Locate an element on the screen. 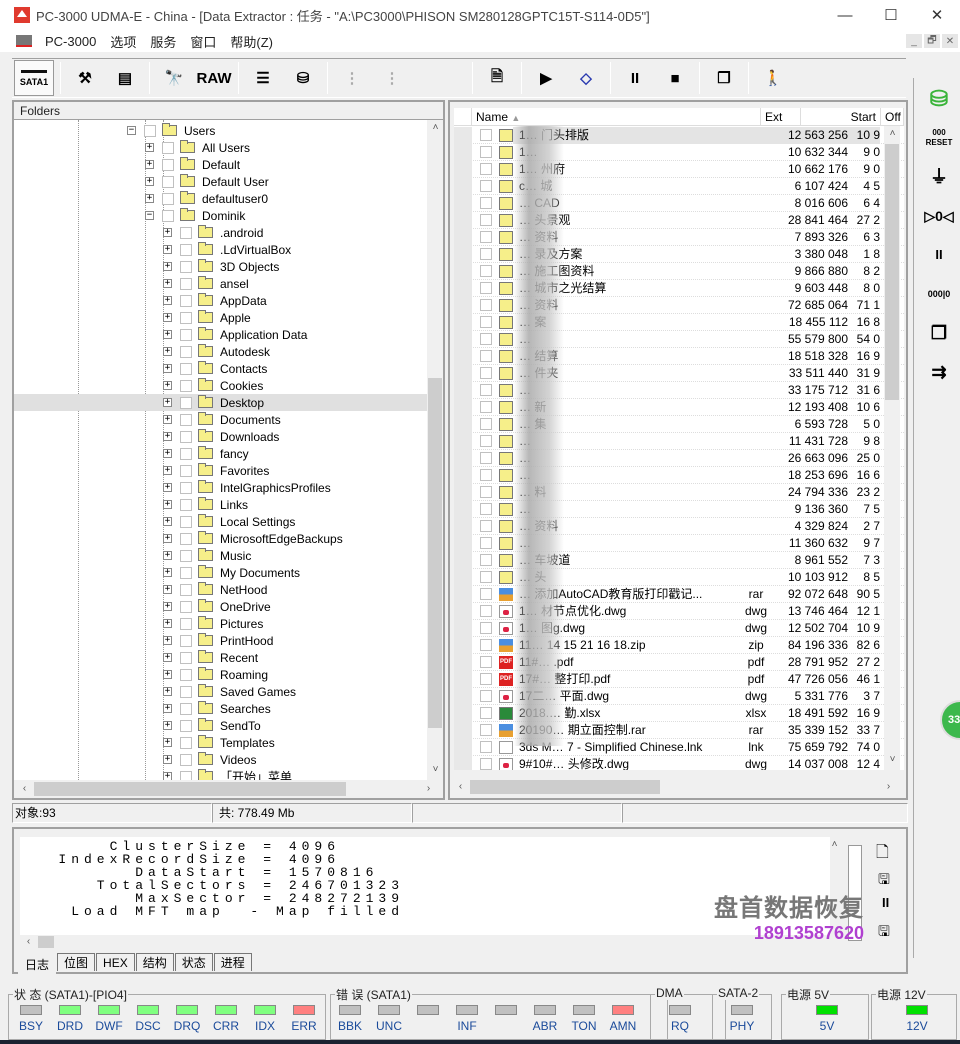 Image resolution: width=960 pixels, height=1044 pixels. tree-structure-icon: ⋮ is located at coordinates (352, 78).